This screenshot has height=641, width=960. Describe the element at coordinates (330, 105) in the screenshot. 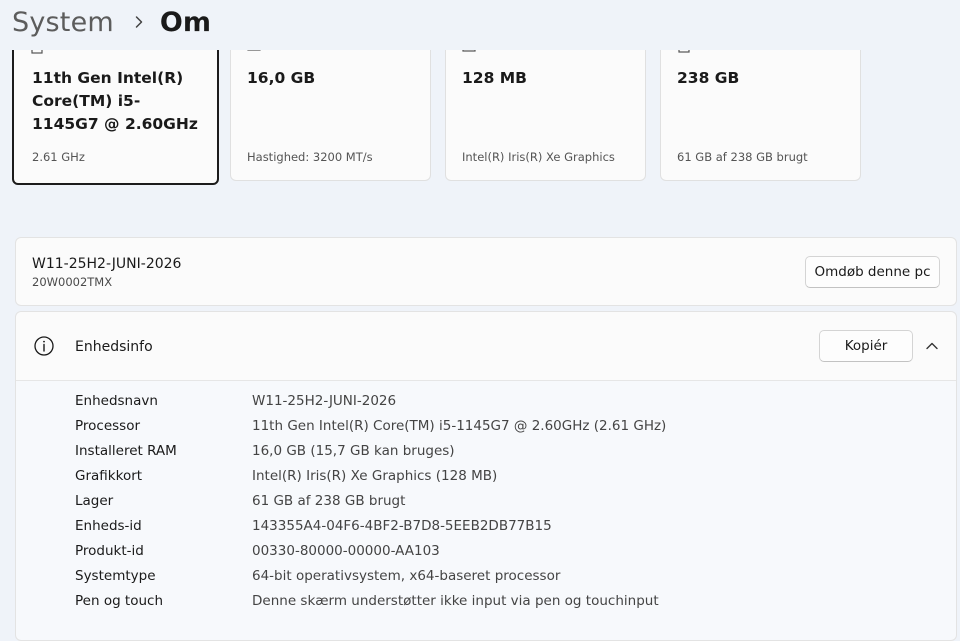

I see `spec-card-ram: 16,0 GB Hastighed: 3200 MT/s` at that location.